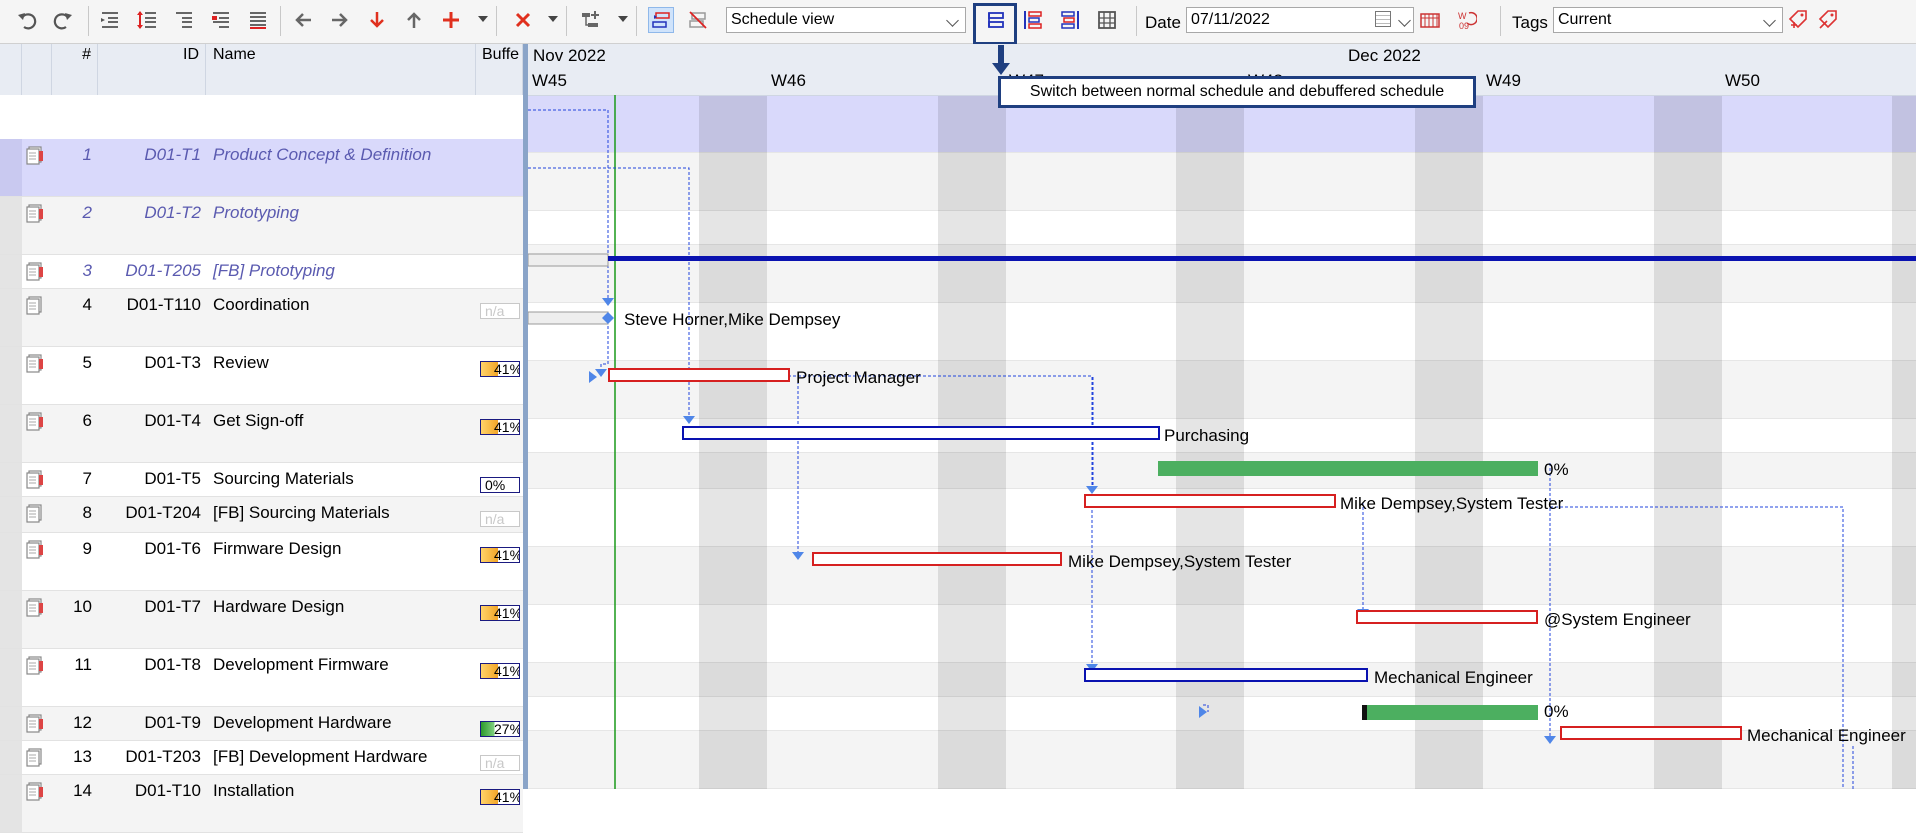 The image size is (1916, 833). Describe the element at coordinates (1828, 20) in the screenshot. I see `remove-tag-icon` at that location.